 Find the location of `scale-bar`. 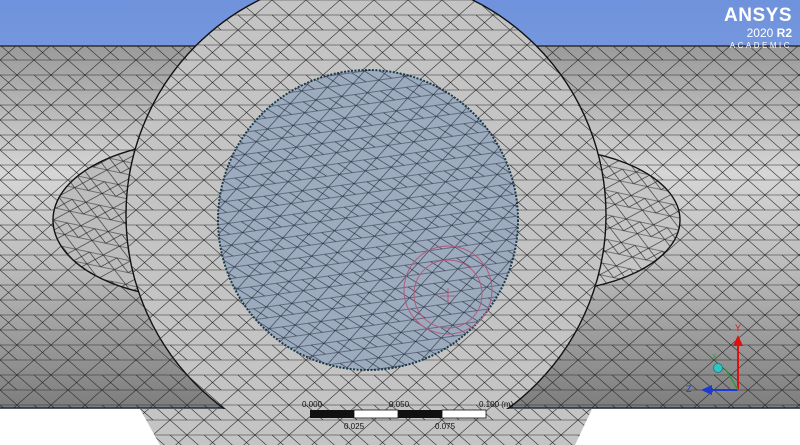

scale-bar is located at coordinates (398, 414).